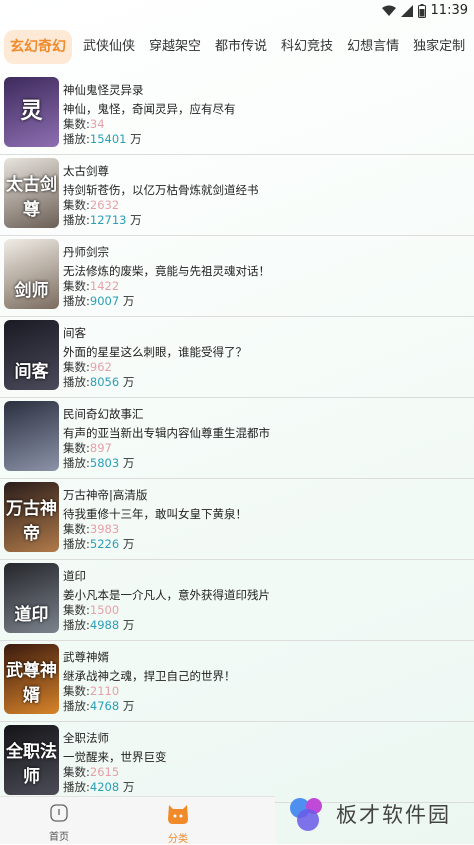  What do you see at coordinates (266, 520) in the screenshot?
I see `book-info: 万古神帝|高清版 待我重修十三年，敢叫女皇下黄泉！ 集数:3983 播放:5226 万` at bounding box center [266, 520].